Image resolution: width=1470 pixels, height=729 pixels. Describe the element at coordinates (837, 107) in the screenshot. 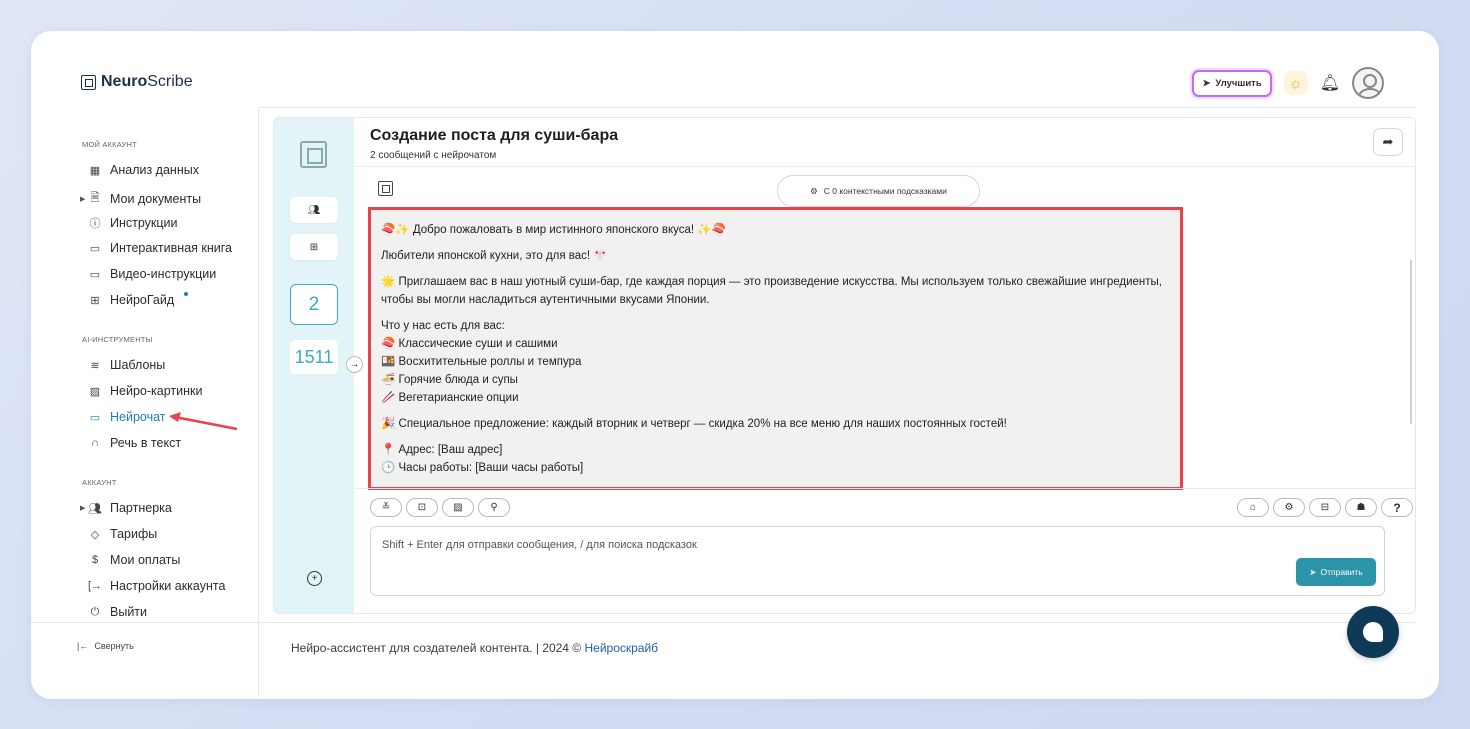

I see `header-divider` at that location.